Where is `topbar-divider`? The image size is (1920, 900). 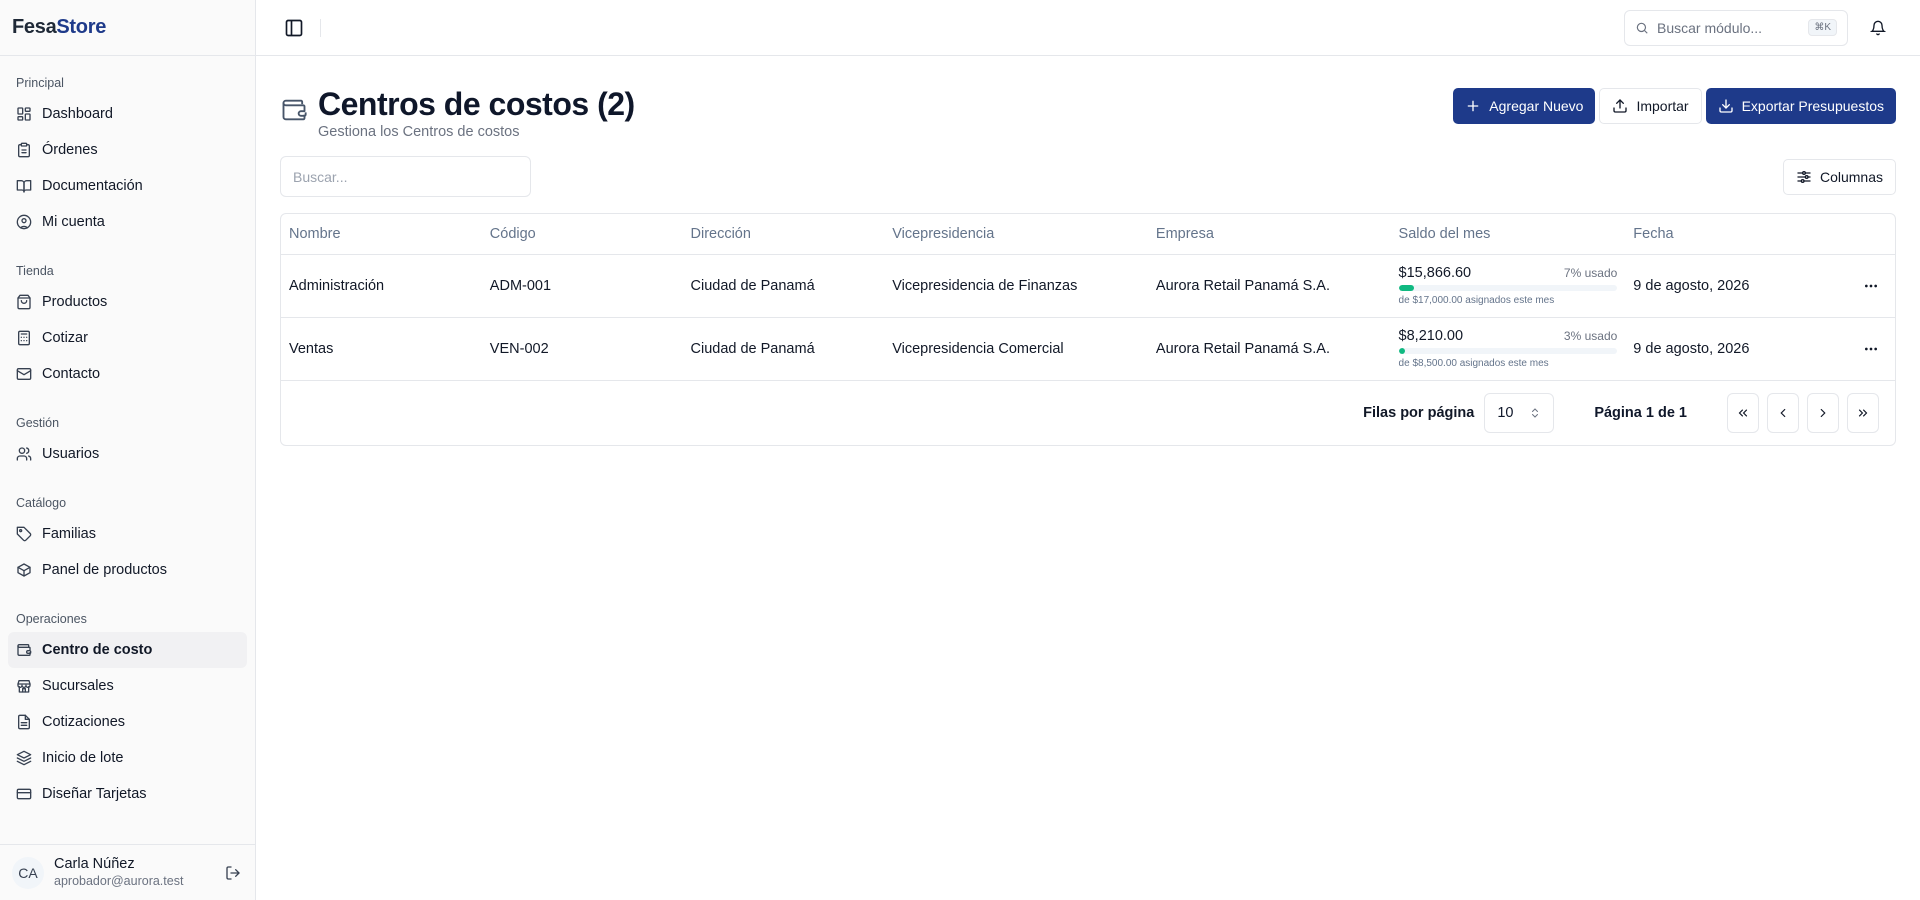 topbar-divider is located at coordinates (320, 27).